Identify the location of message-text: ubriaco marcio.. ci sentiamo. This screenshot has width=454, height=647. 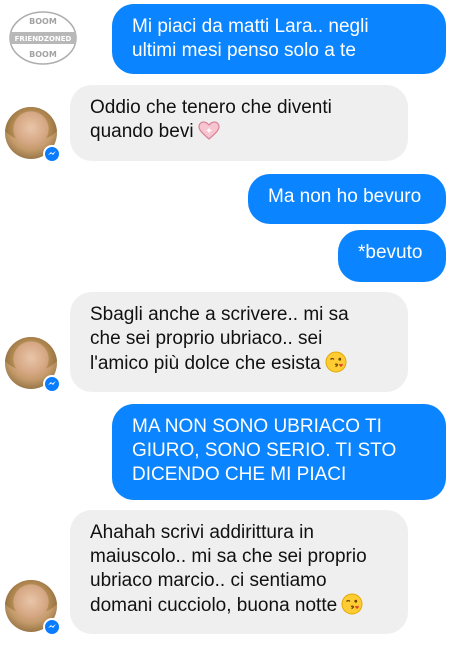
(208, 580).